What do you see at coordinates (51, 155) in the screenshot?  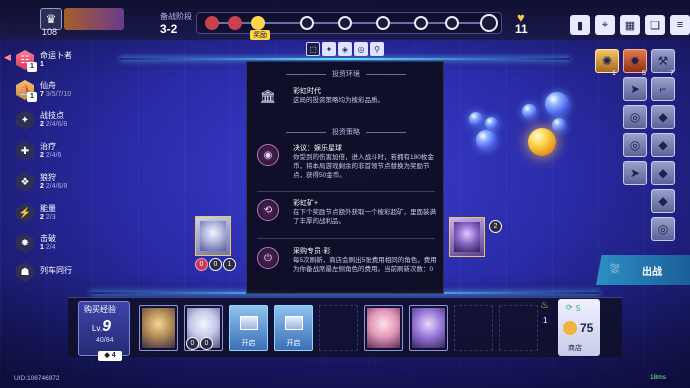 I see `trait-count: 2 2/4/6` at bounding box center [51, 155].